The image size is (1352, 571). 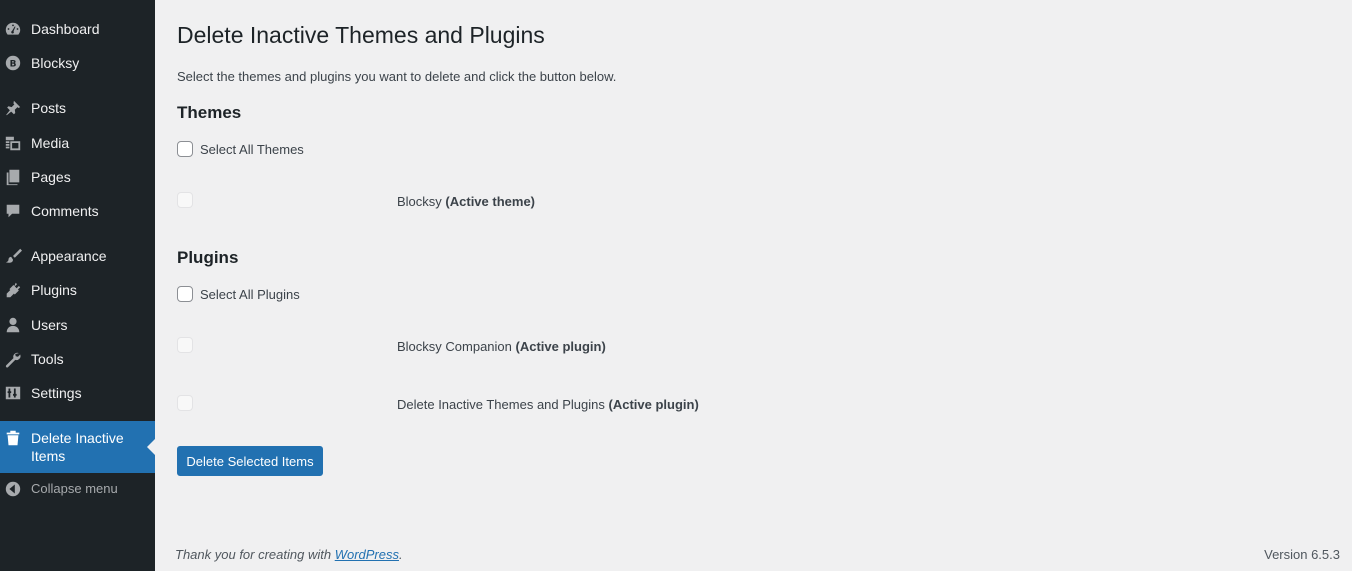 I want to click on sidebar-item-users: Users, so click(x=77, y=325).